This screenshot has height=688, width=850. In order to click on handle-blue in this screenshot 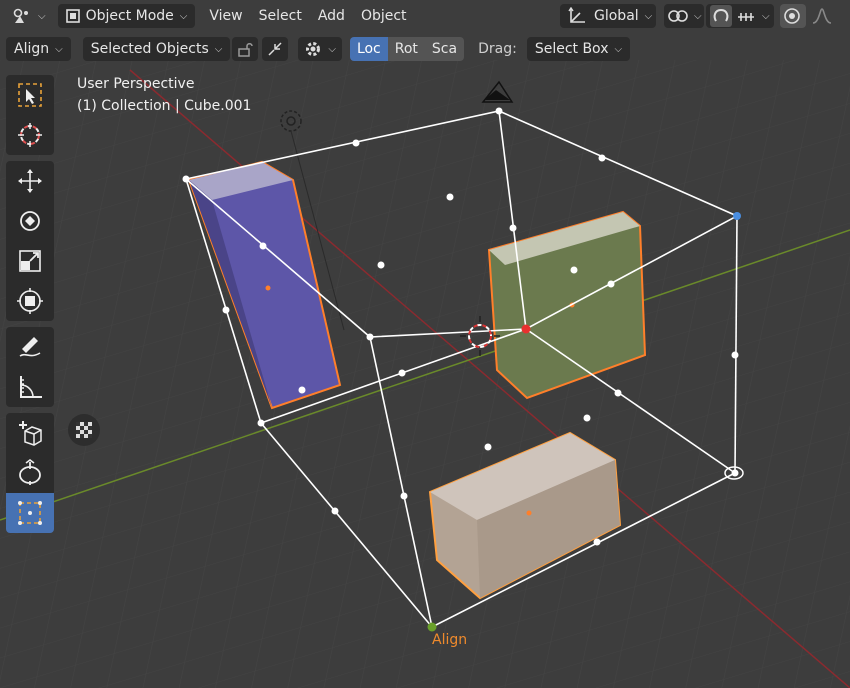, I will do `click(737, 216)`.